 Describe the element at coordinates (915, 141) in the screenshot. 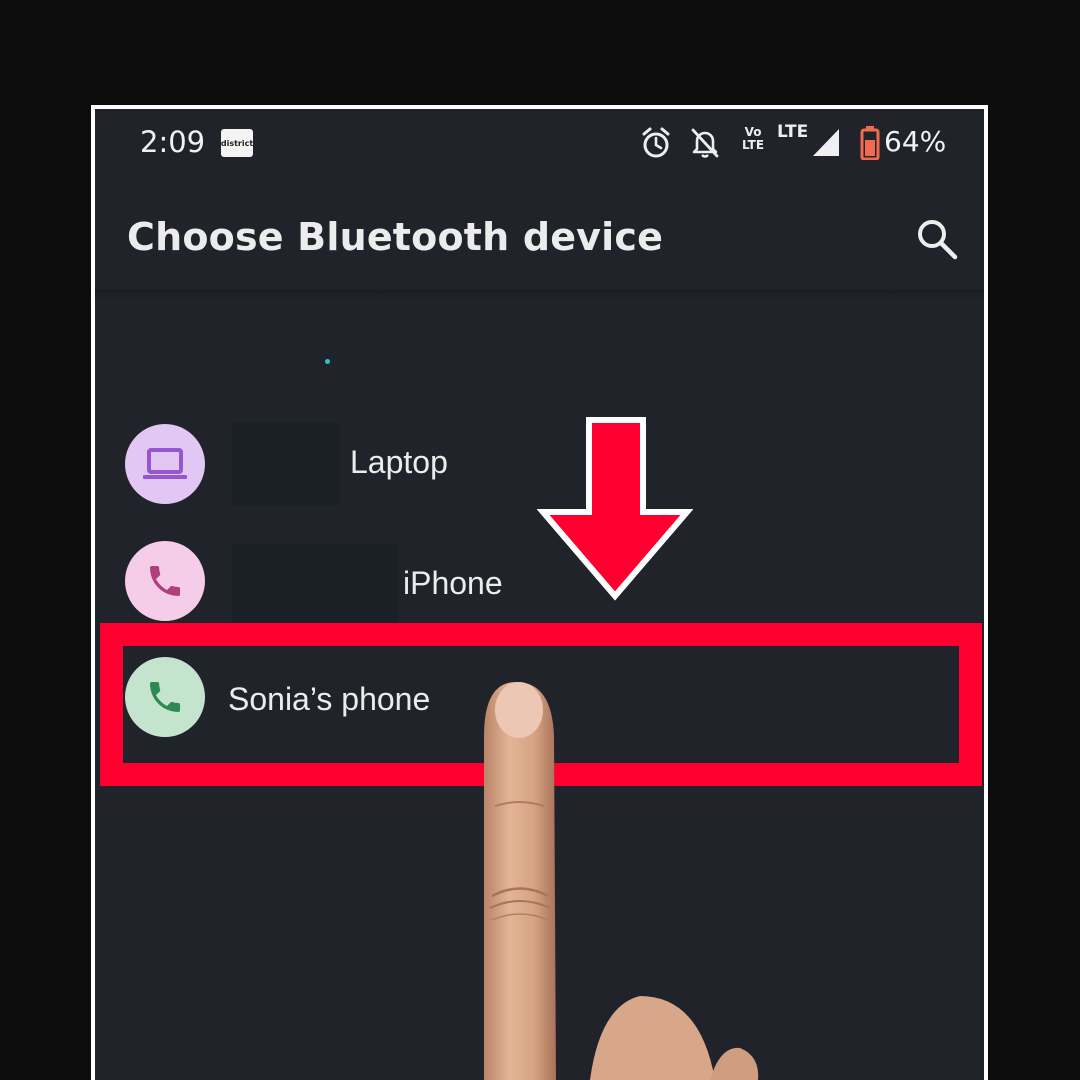

I see `battery-percent: 64%` at that location.